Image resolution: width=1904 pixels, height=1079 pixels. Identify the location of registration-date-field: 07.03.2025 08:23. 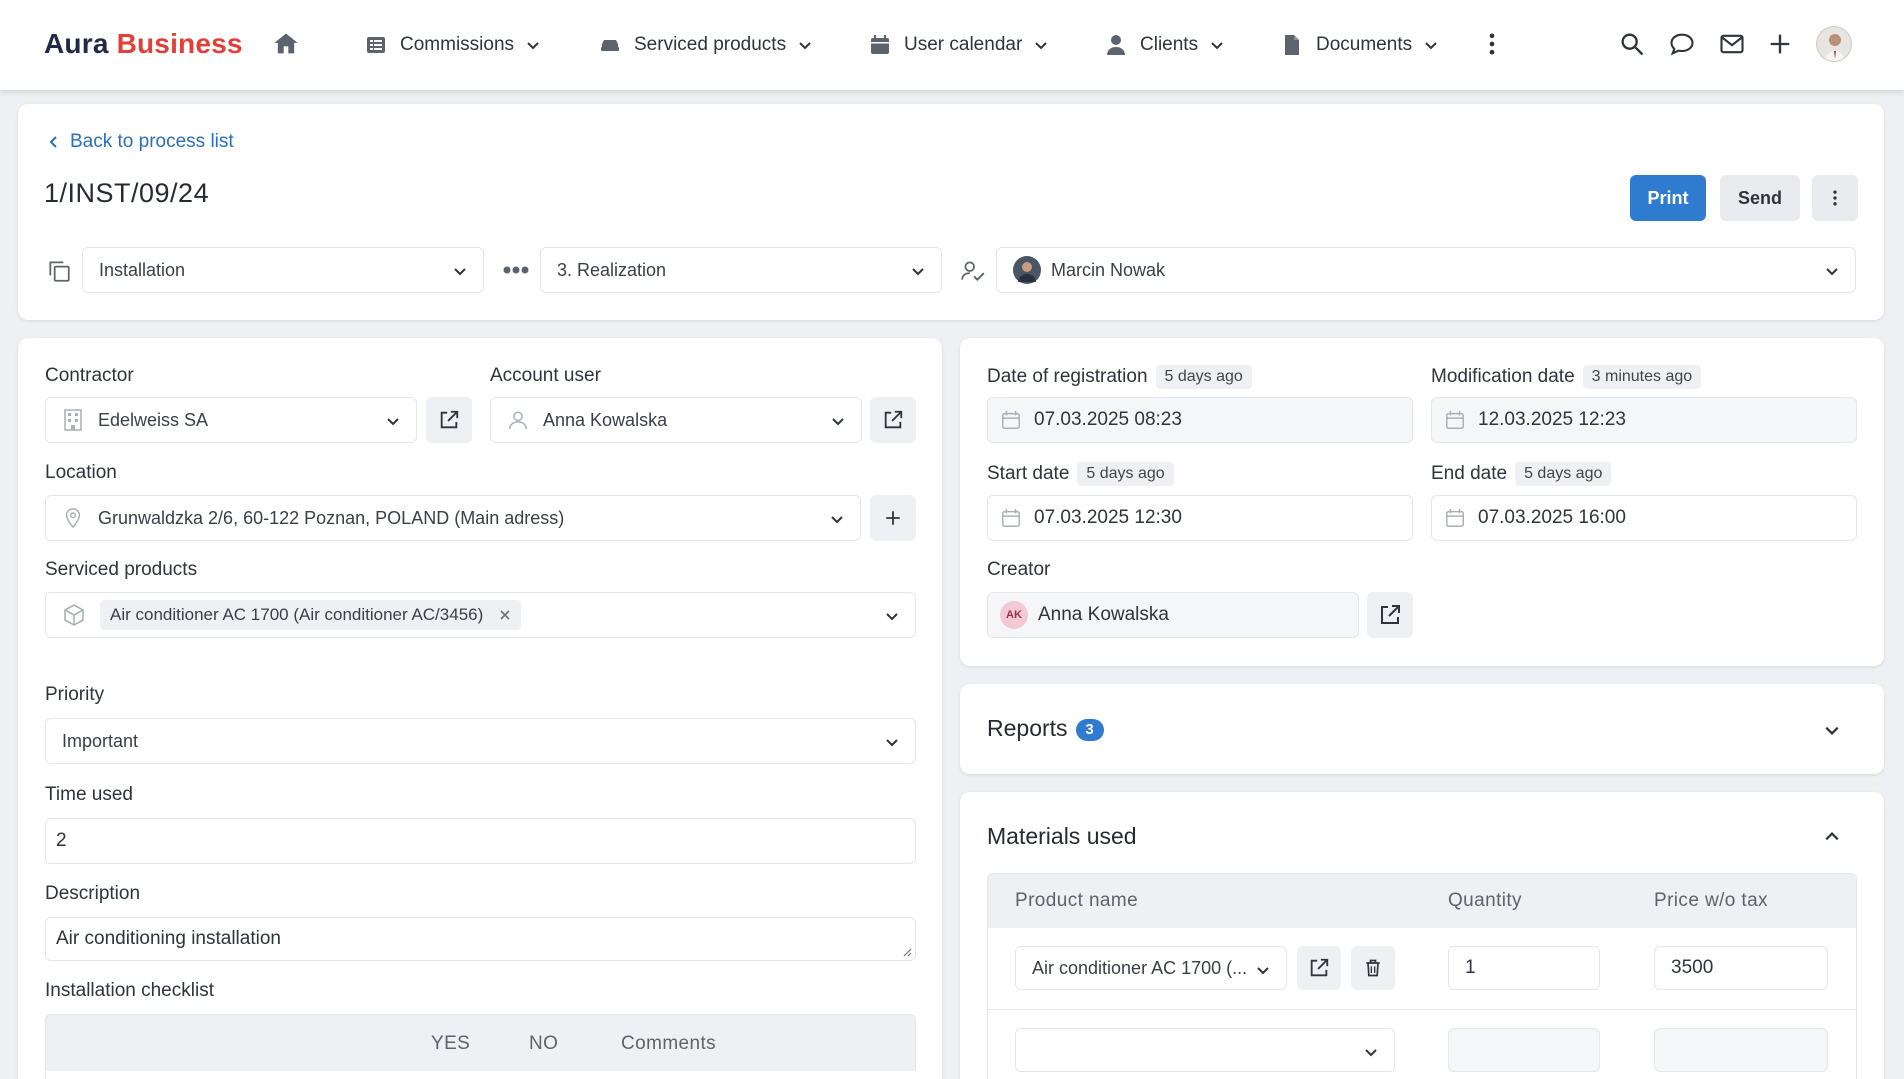
(1200, 420).